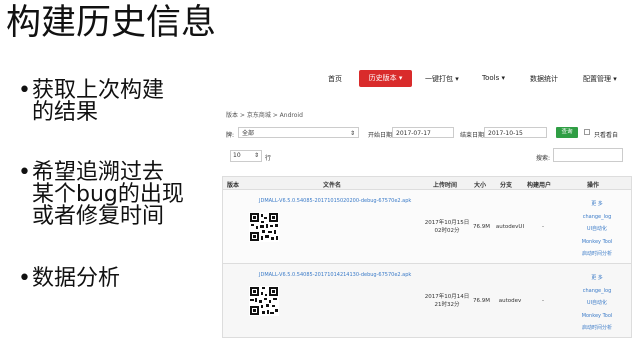 This screenshot has width=640, height=344. What do you see at coordinates (567, 132) in the screenshot?
I see `query-button: 查询` at bounding box center [567, 132].